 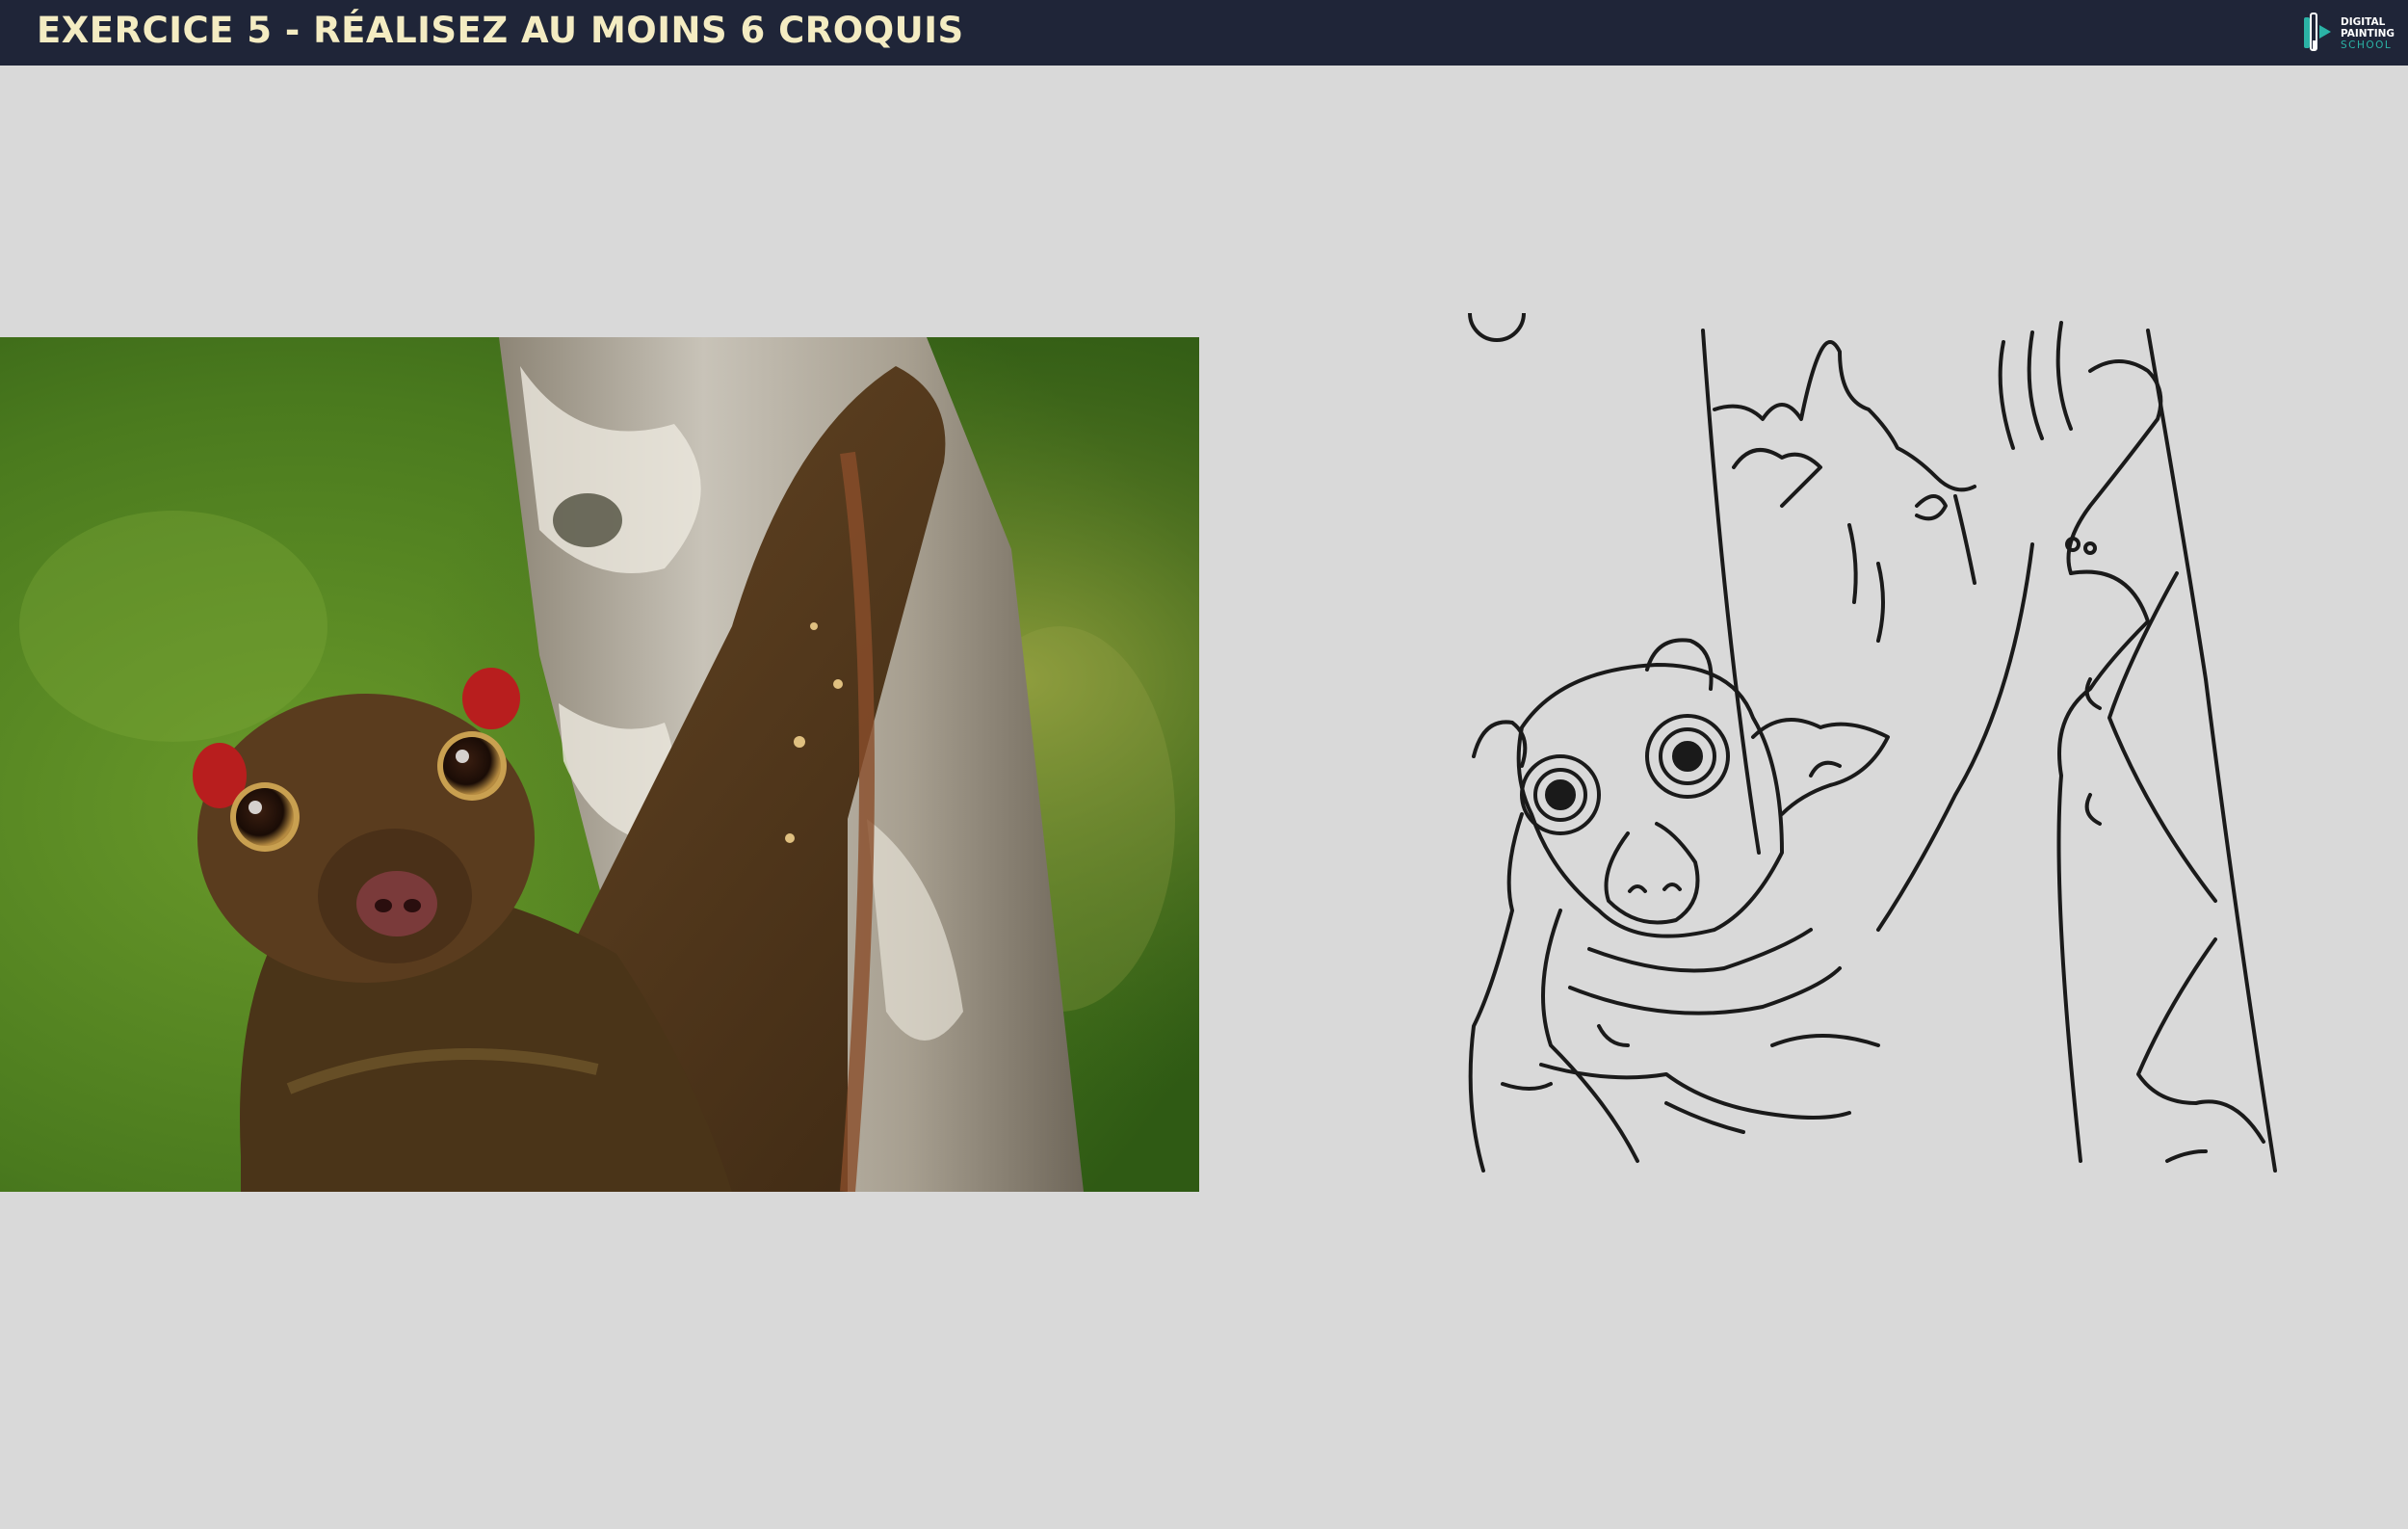 What do you see at coordinates (500, 31) in the screenshot?
I see `page-title: EXERCICE 5 - RÉALISEZ AU MOINS 6 CROQUIS` at bounding box center [500, 31].